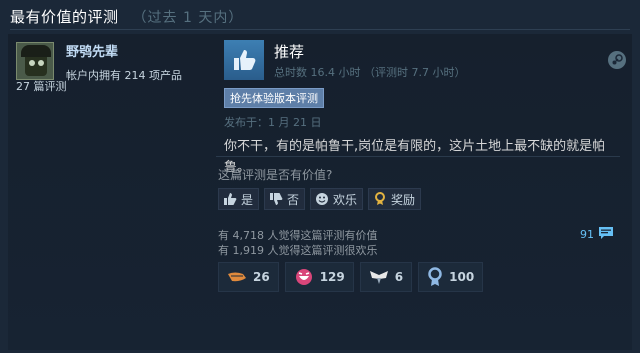 This screenshot has height=353, width=640. Describe the element at coordinates (248, 277) in the screenshot. I see `award-item: 26` at that location.